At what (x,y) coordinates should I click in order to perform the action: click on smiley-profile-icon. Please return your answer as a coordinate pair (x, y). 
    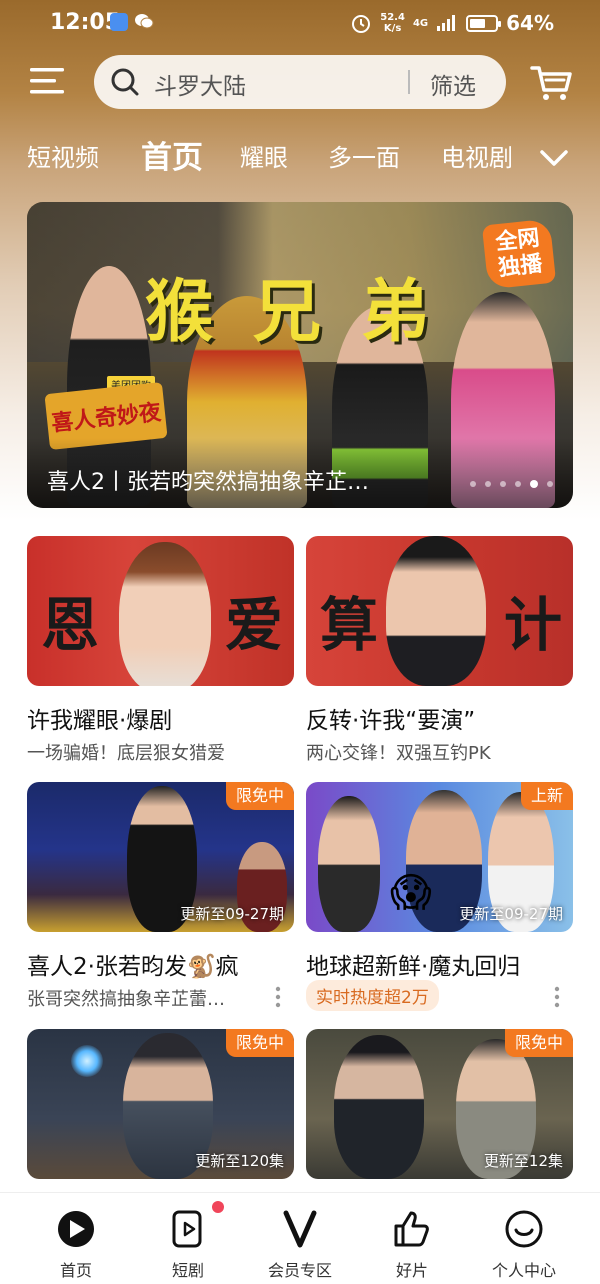
    Looking at the image, I should click on (524, 1229).